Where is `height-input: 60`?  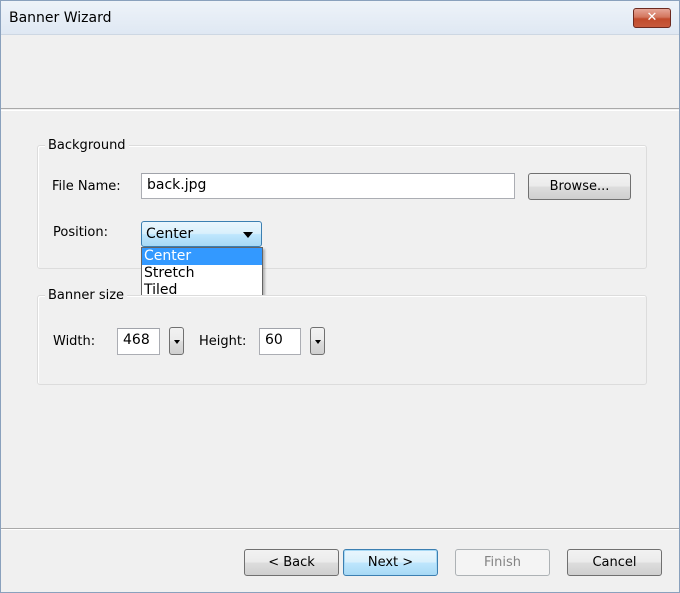
height-input: 60 is located at coordinates (280, 341).